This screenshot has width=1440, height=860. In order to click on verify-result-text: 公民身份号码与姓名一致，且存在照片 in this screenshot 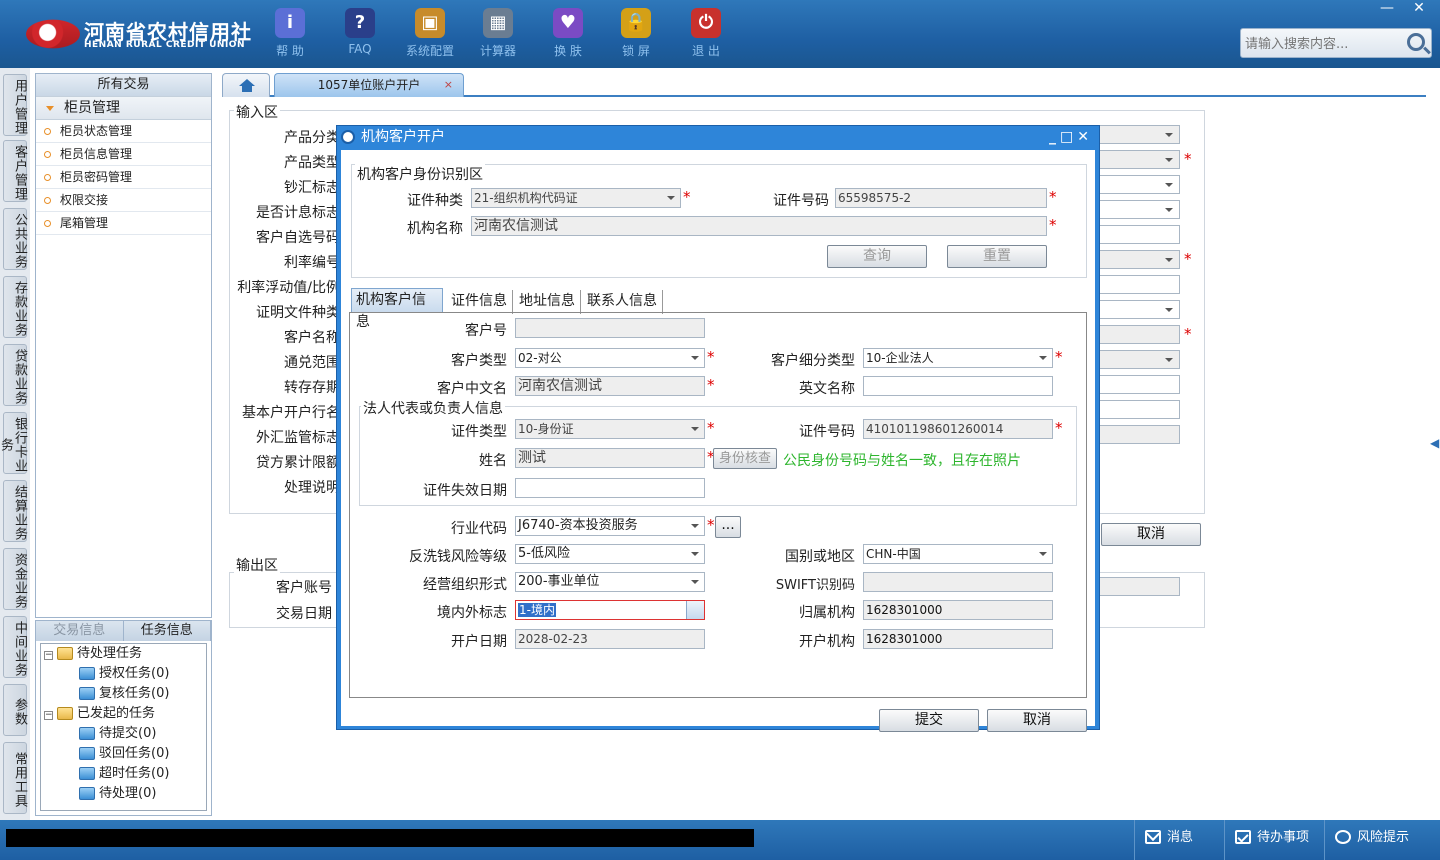, I will do `click(902, 461)`.